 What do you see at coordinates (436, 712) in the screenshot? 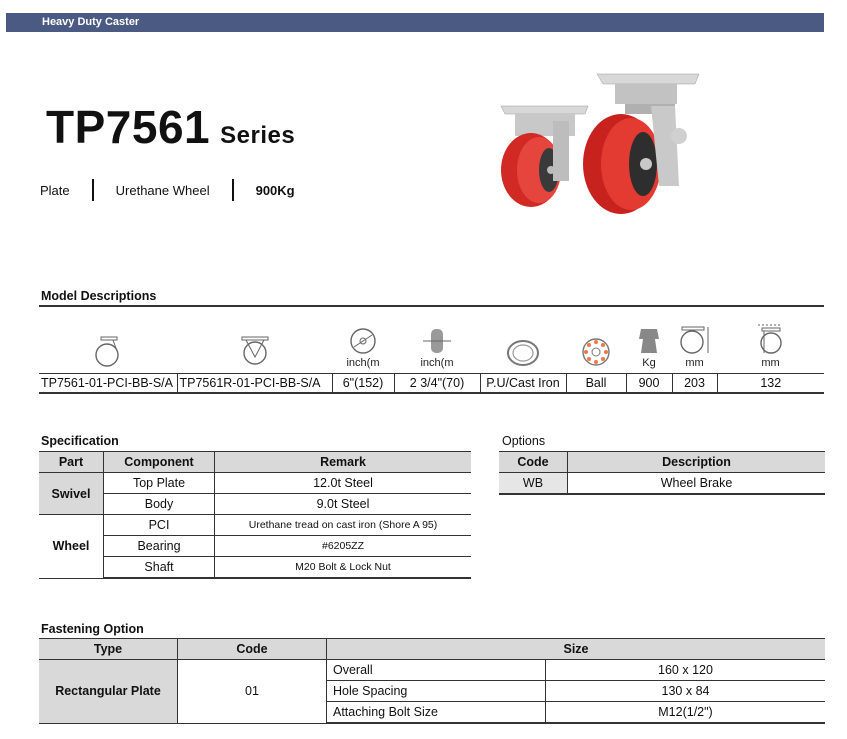
I see `fastening-size-label: Attaching Bolt Size` at bounding box center [436, 712].